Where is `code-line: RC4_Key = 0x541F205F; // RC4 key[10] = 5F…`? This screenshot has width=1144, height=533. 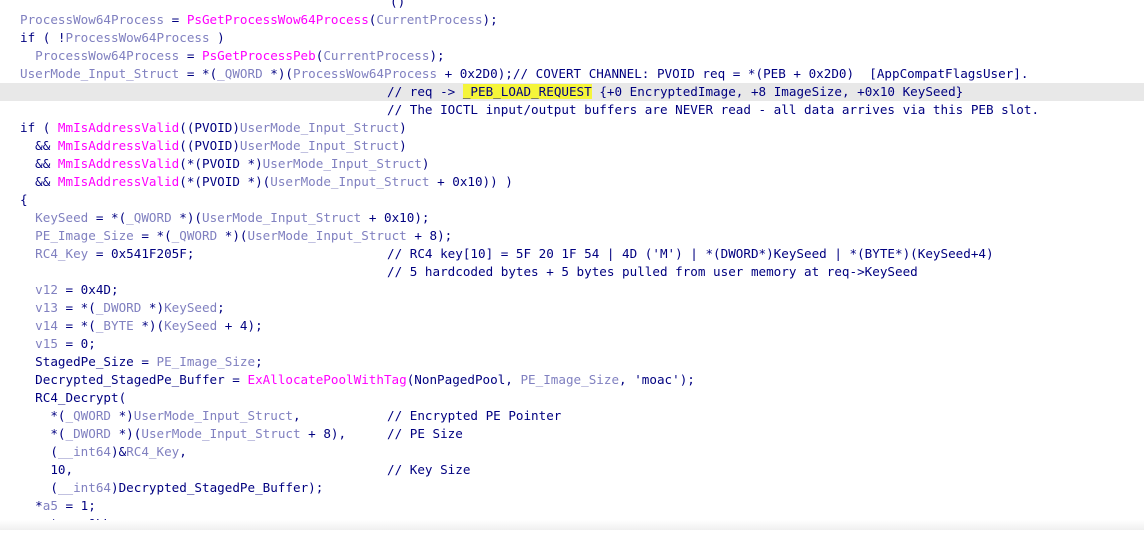
code-line: RC4_Key = 0x541F205F; // RC4 key[10] = 5F… is located at coordinates (572, 254).